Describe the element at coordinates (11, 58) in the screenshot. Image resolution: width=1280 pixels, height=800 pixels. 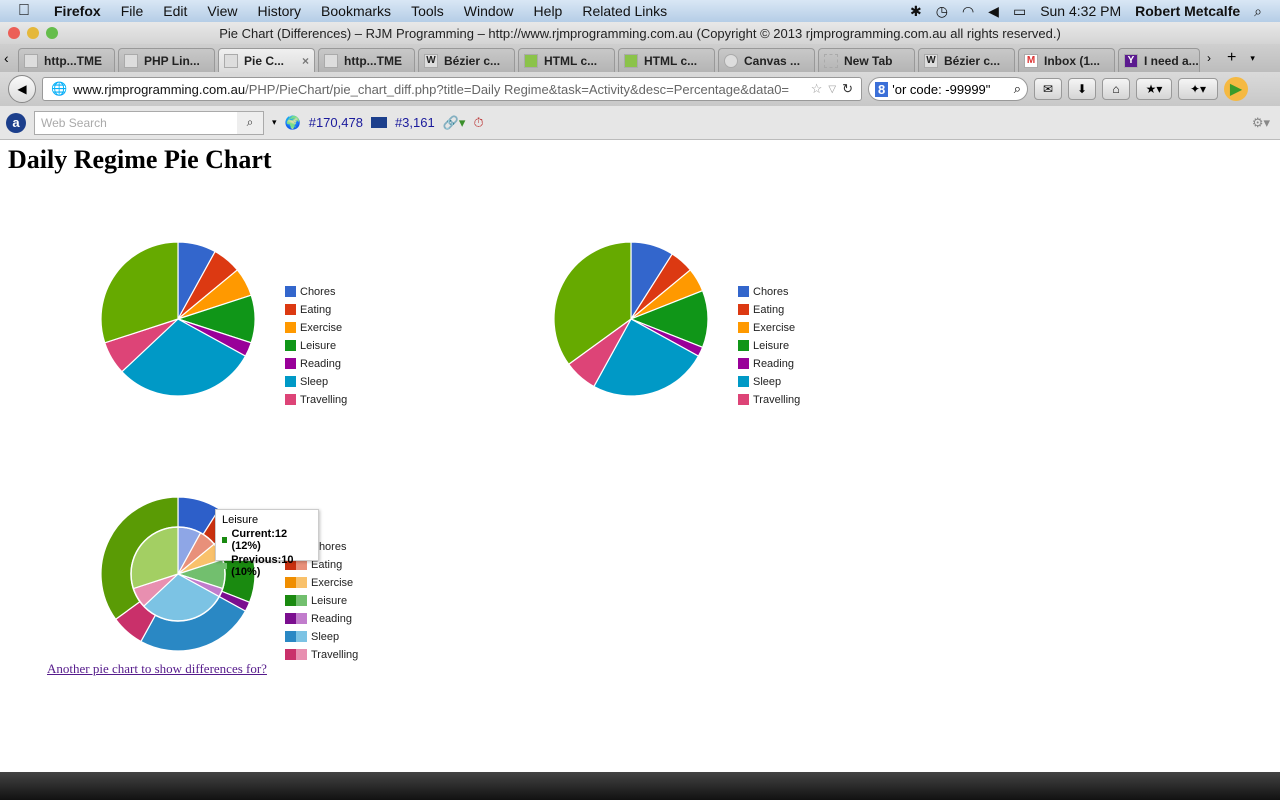
I see `tabs-scroll-left-icon: ‹` at that location.